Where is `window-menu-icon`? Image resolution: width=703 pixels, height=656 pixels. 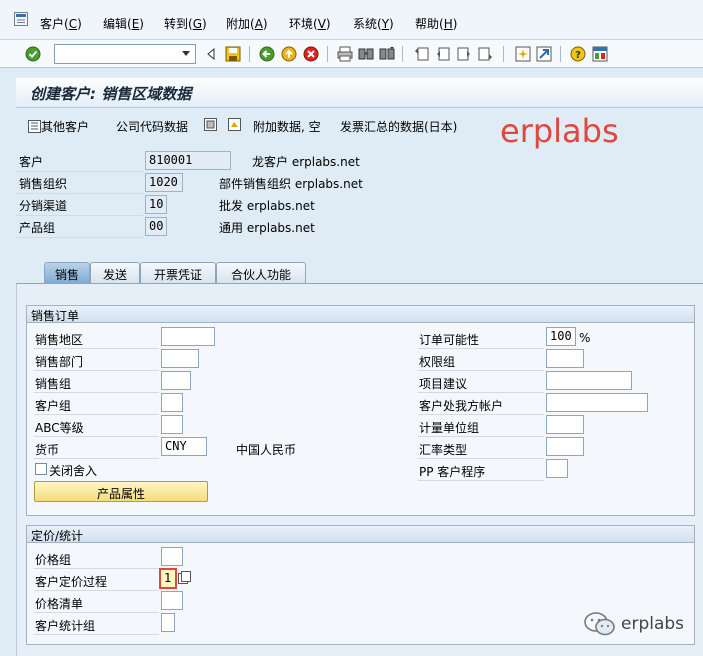 window-menu-icon is located at coordinates (21, 19).